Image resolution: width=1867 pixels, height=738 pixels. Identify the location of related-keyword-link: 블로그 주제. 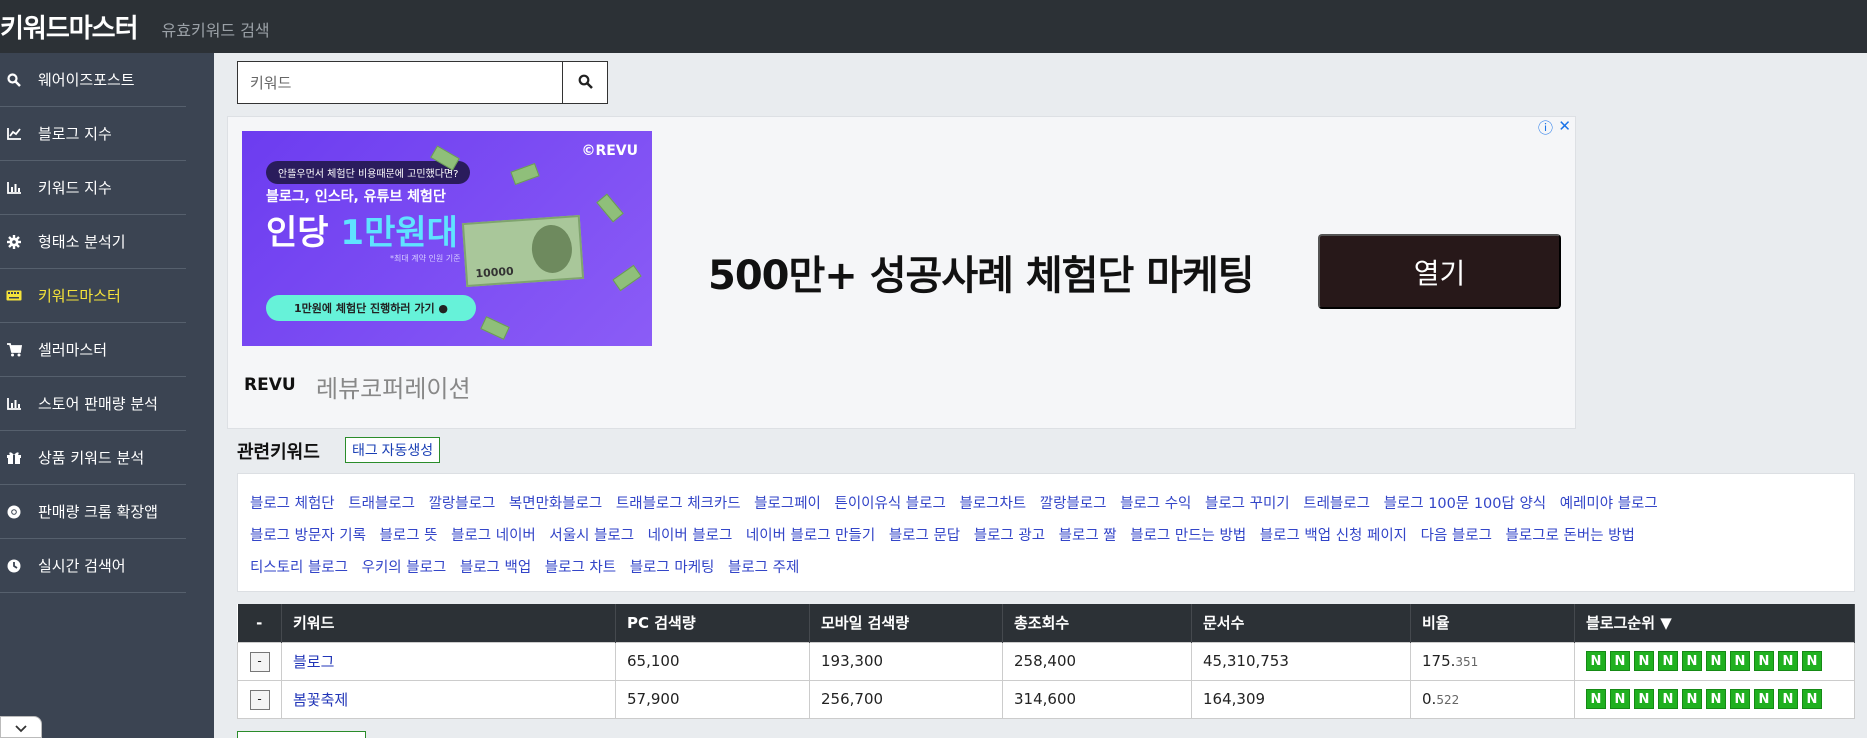
(763, 568).